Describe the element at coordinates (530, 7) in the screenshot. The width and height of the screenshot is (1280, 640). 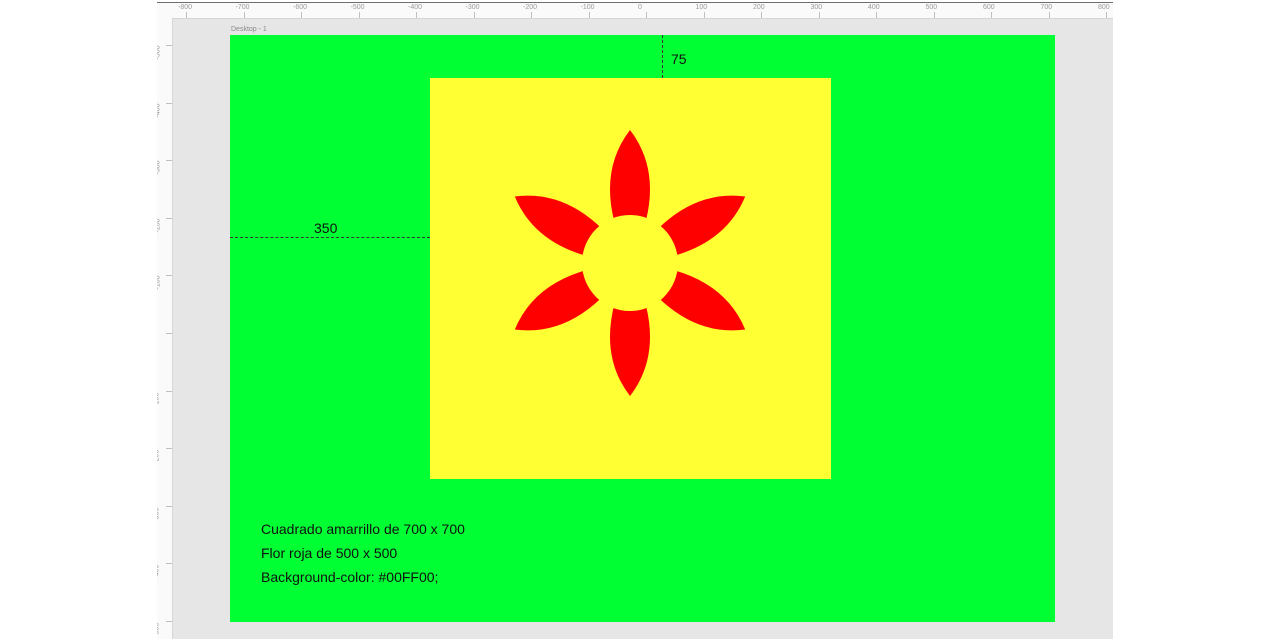
I see `ruler-label-h: -200` at that location.